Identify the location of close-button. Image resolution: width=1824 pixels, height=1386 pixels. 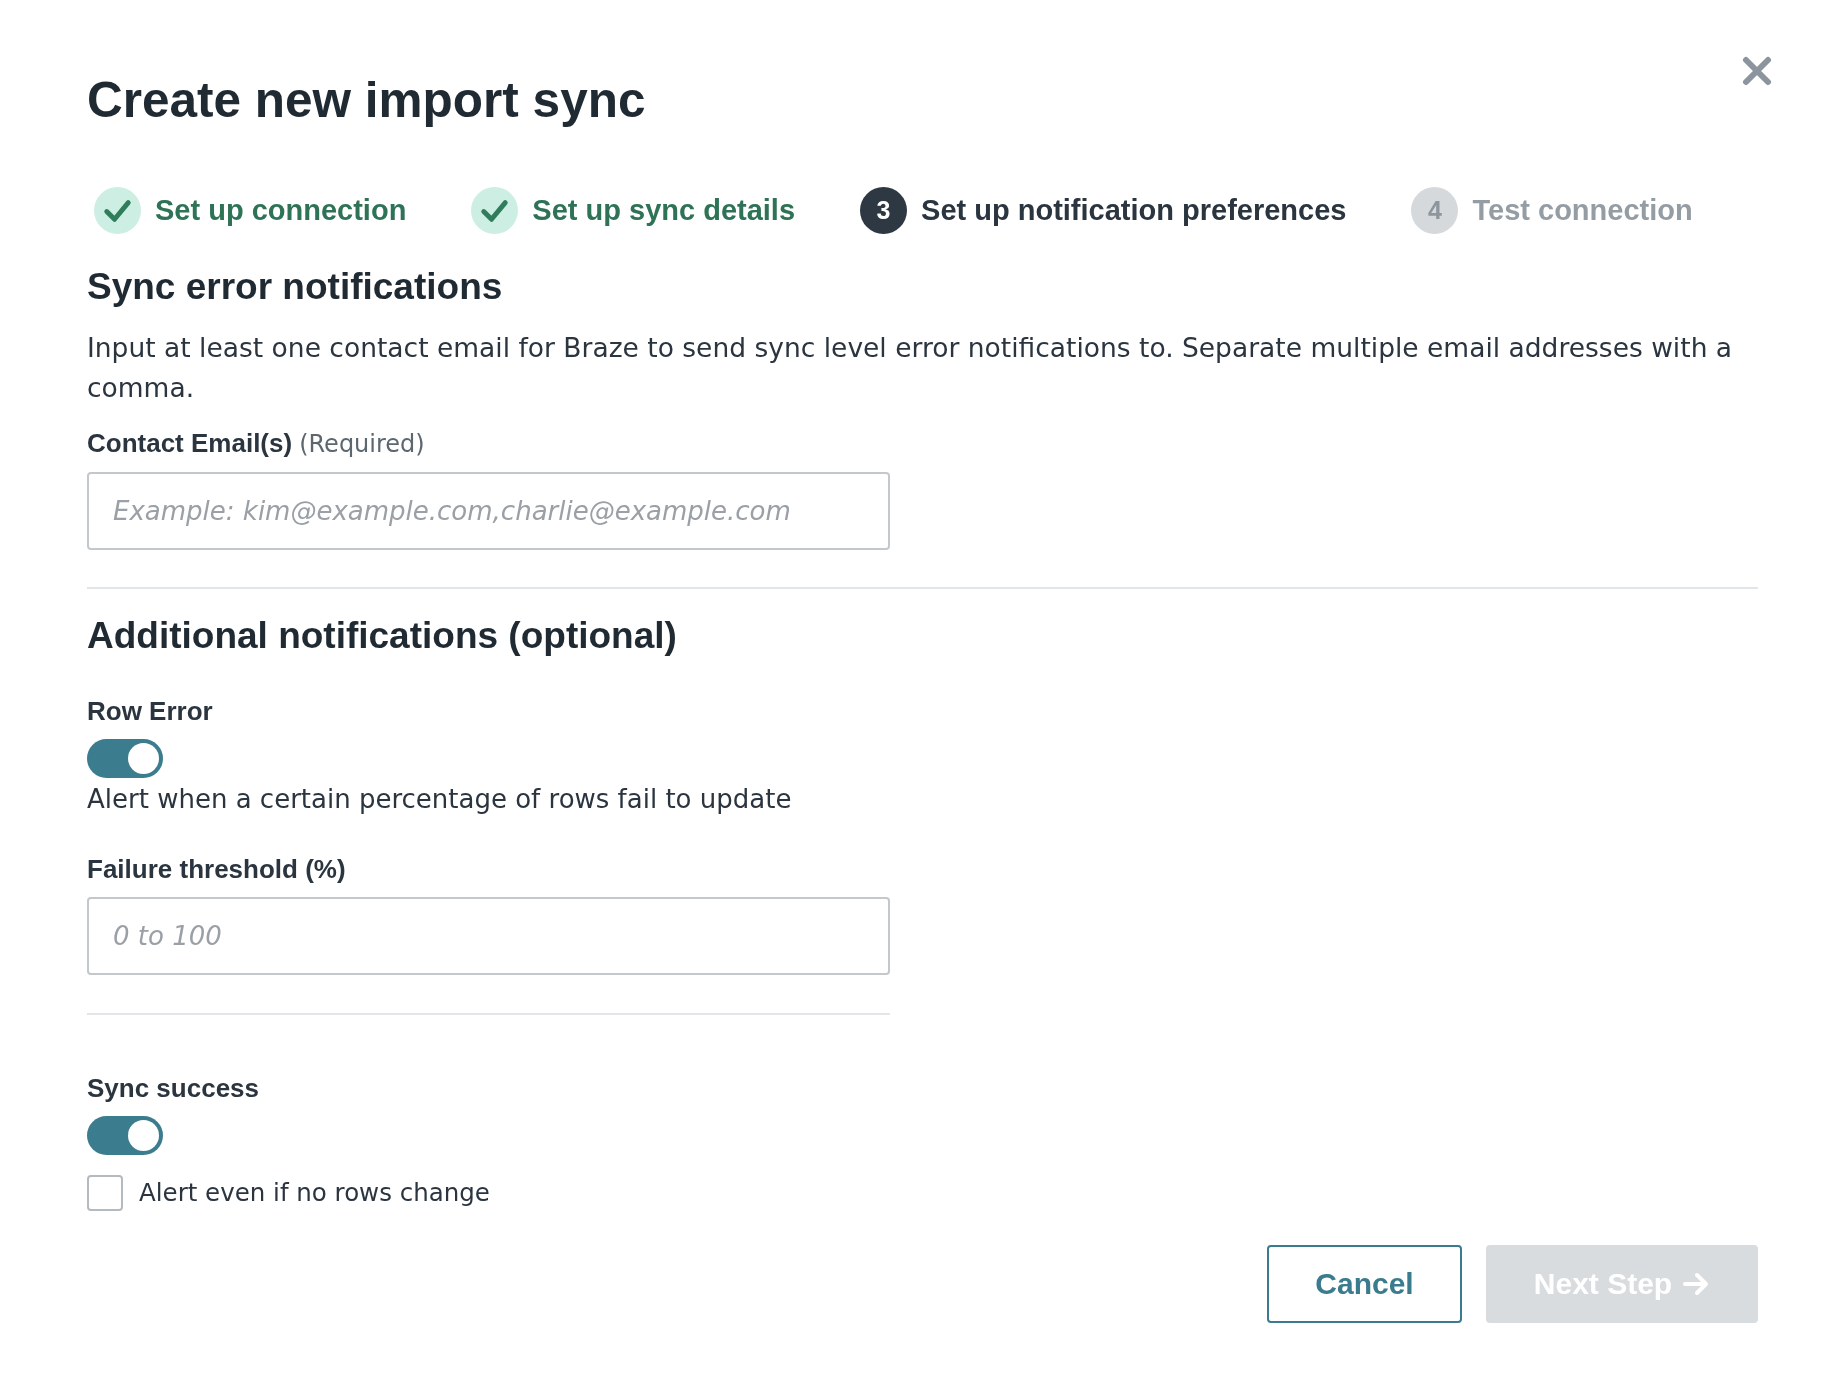
(1757, 71).